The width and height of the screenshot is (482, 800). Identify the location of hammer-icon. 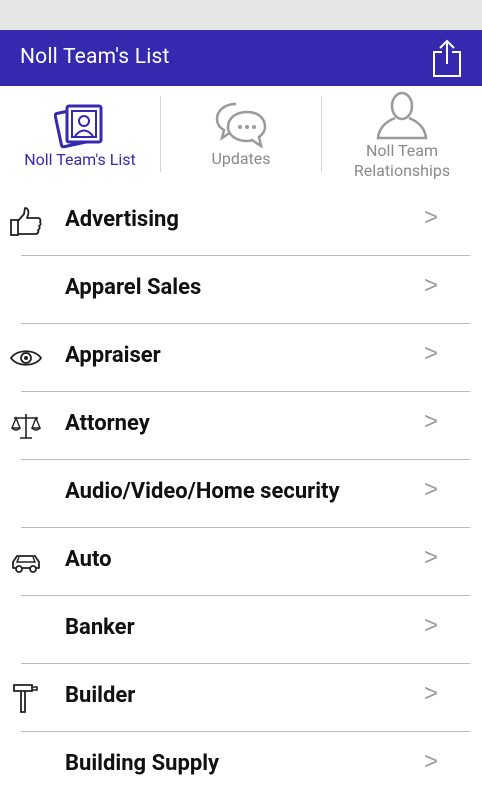
(25, 698).